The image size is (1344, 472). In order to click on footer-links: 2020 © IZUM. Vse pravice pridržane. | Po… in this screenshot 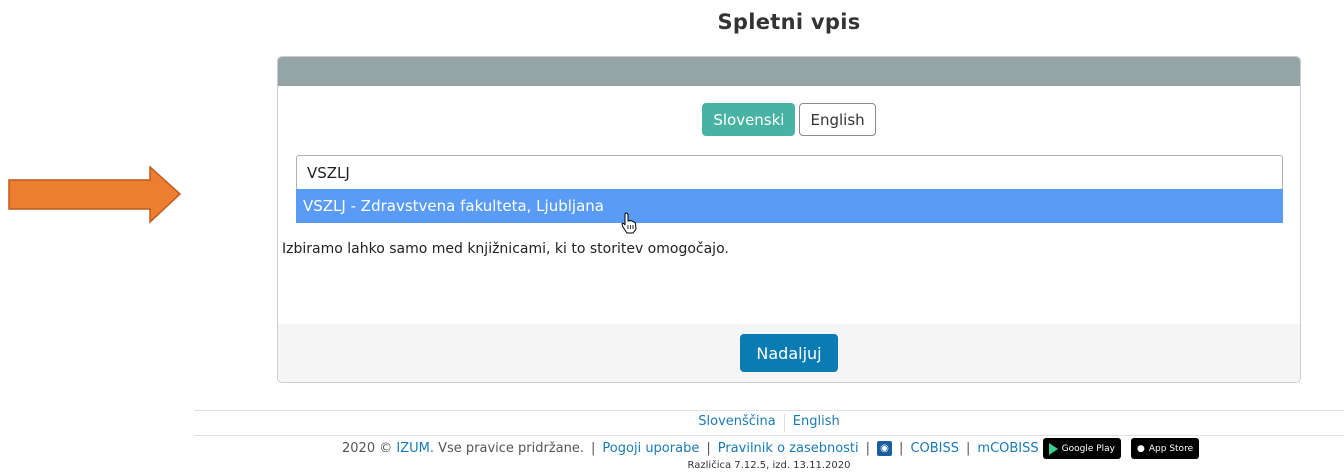, I will do `click(771, 448)`.